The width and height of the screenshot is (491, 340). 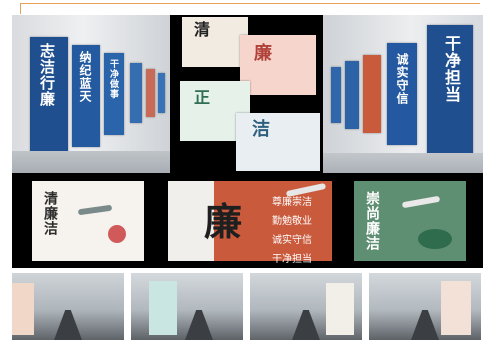 What do you see at coordinates (435, 239) in the screenshot?
I see `lotus-leaf-icon` at bounding box center [435, 239].